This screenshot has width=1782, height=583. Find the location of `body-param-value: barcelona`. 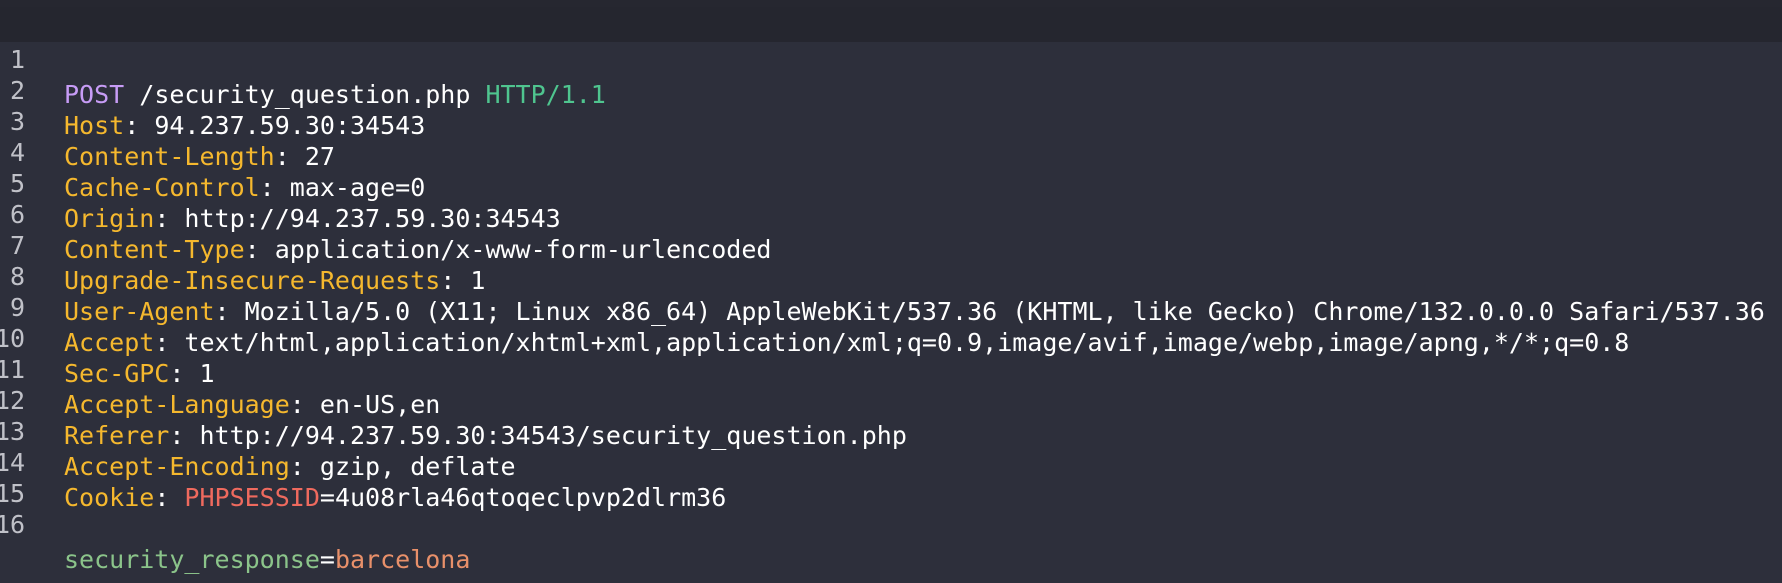

body-param-value: barcelona is located at coordinates (402, 559).